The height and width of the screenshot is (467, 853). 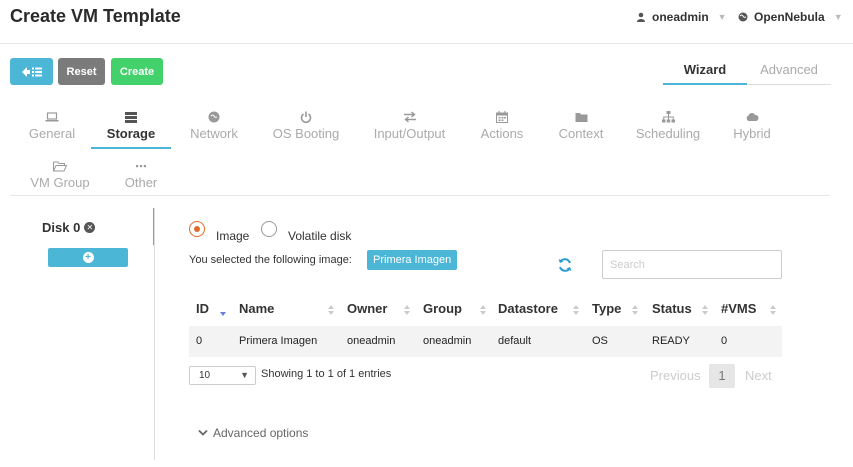 What do you see at coordinates (261, 433) in the screenshot?
I see `advanced-options-label: Advanced options` at bounding box center [261, 433].